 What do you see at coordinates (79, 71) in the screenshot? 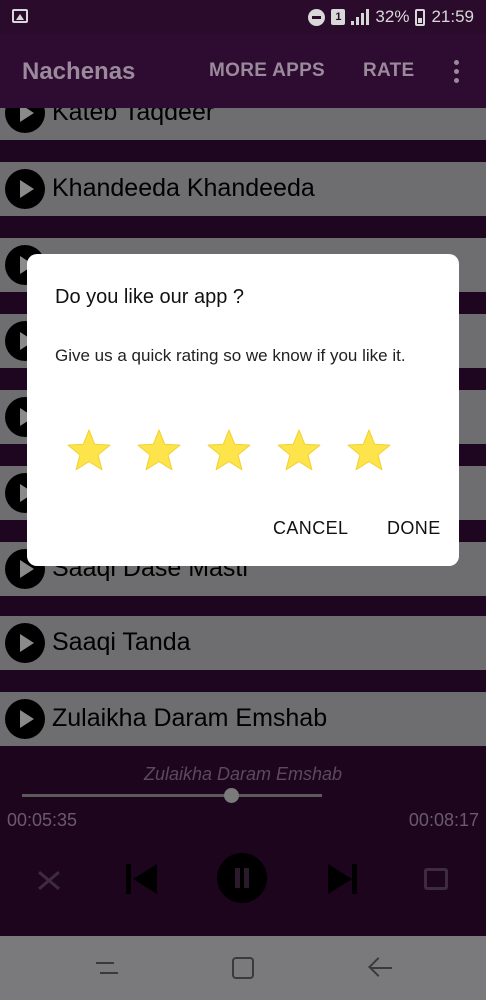
I see `app-title: Nachenas` at bounding box center [79, 71].